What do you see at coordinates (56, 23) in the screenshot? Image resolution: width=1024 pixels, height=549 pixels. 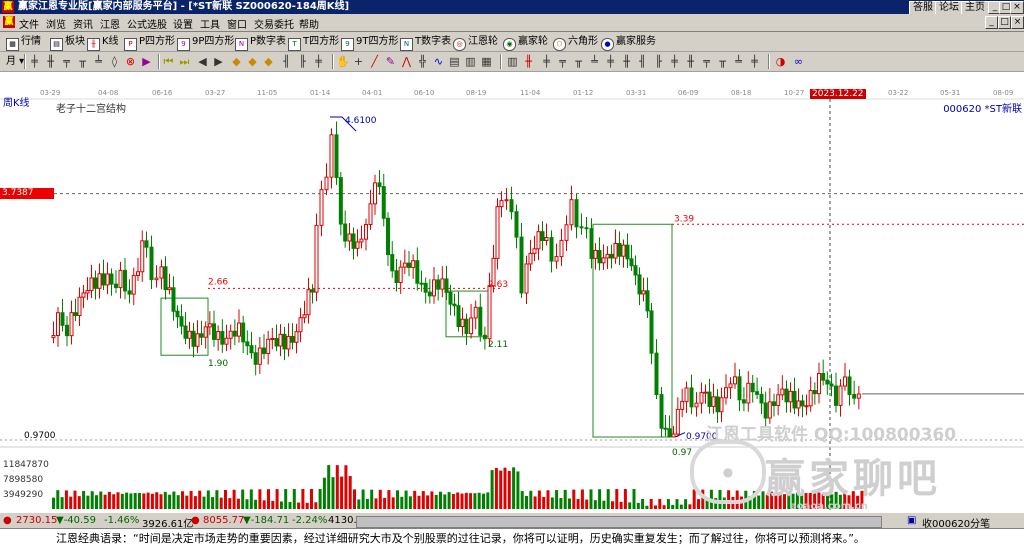 I see `menu-browse: 浏览` at bounding box center [56, 23].